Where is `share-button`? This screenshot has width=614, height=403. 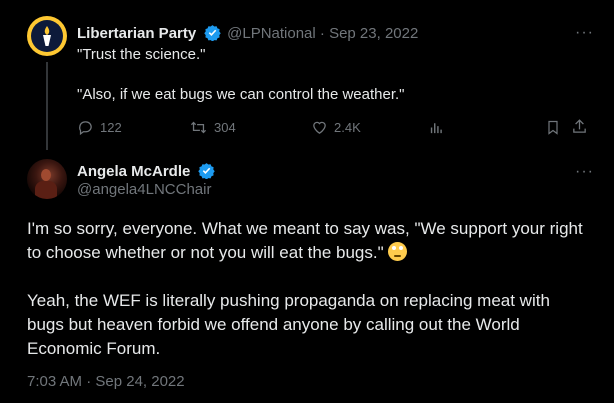 share-button is located at coordinates (579, 126).